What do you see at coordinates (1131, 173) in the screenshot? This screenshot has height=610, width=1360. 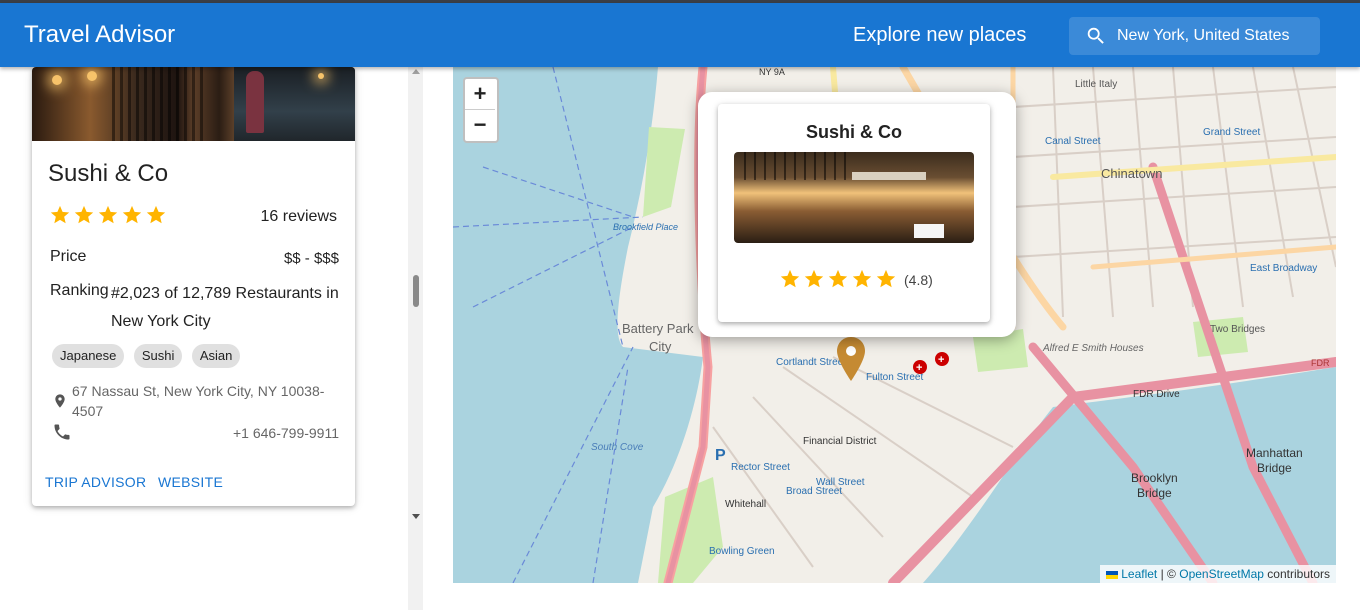 I see `map-label: Chinatown` at bounding box center [1131, 173].